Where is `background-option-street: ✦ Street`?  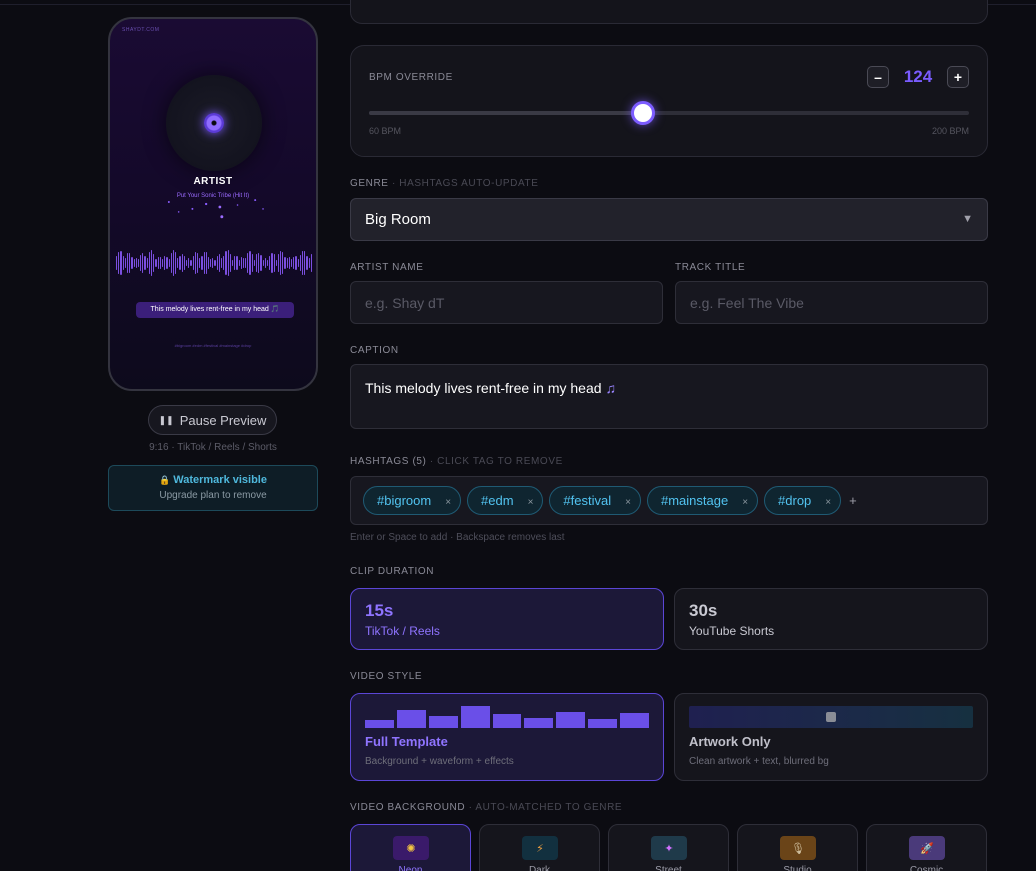
background-option-street: ✦ Street is located at coordinates (668, 847).